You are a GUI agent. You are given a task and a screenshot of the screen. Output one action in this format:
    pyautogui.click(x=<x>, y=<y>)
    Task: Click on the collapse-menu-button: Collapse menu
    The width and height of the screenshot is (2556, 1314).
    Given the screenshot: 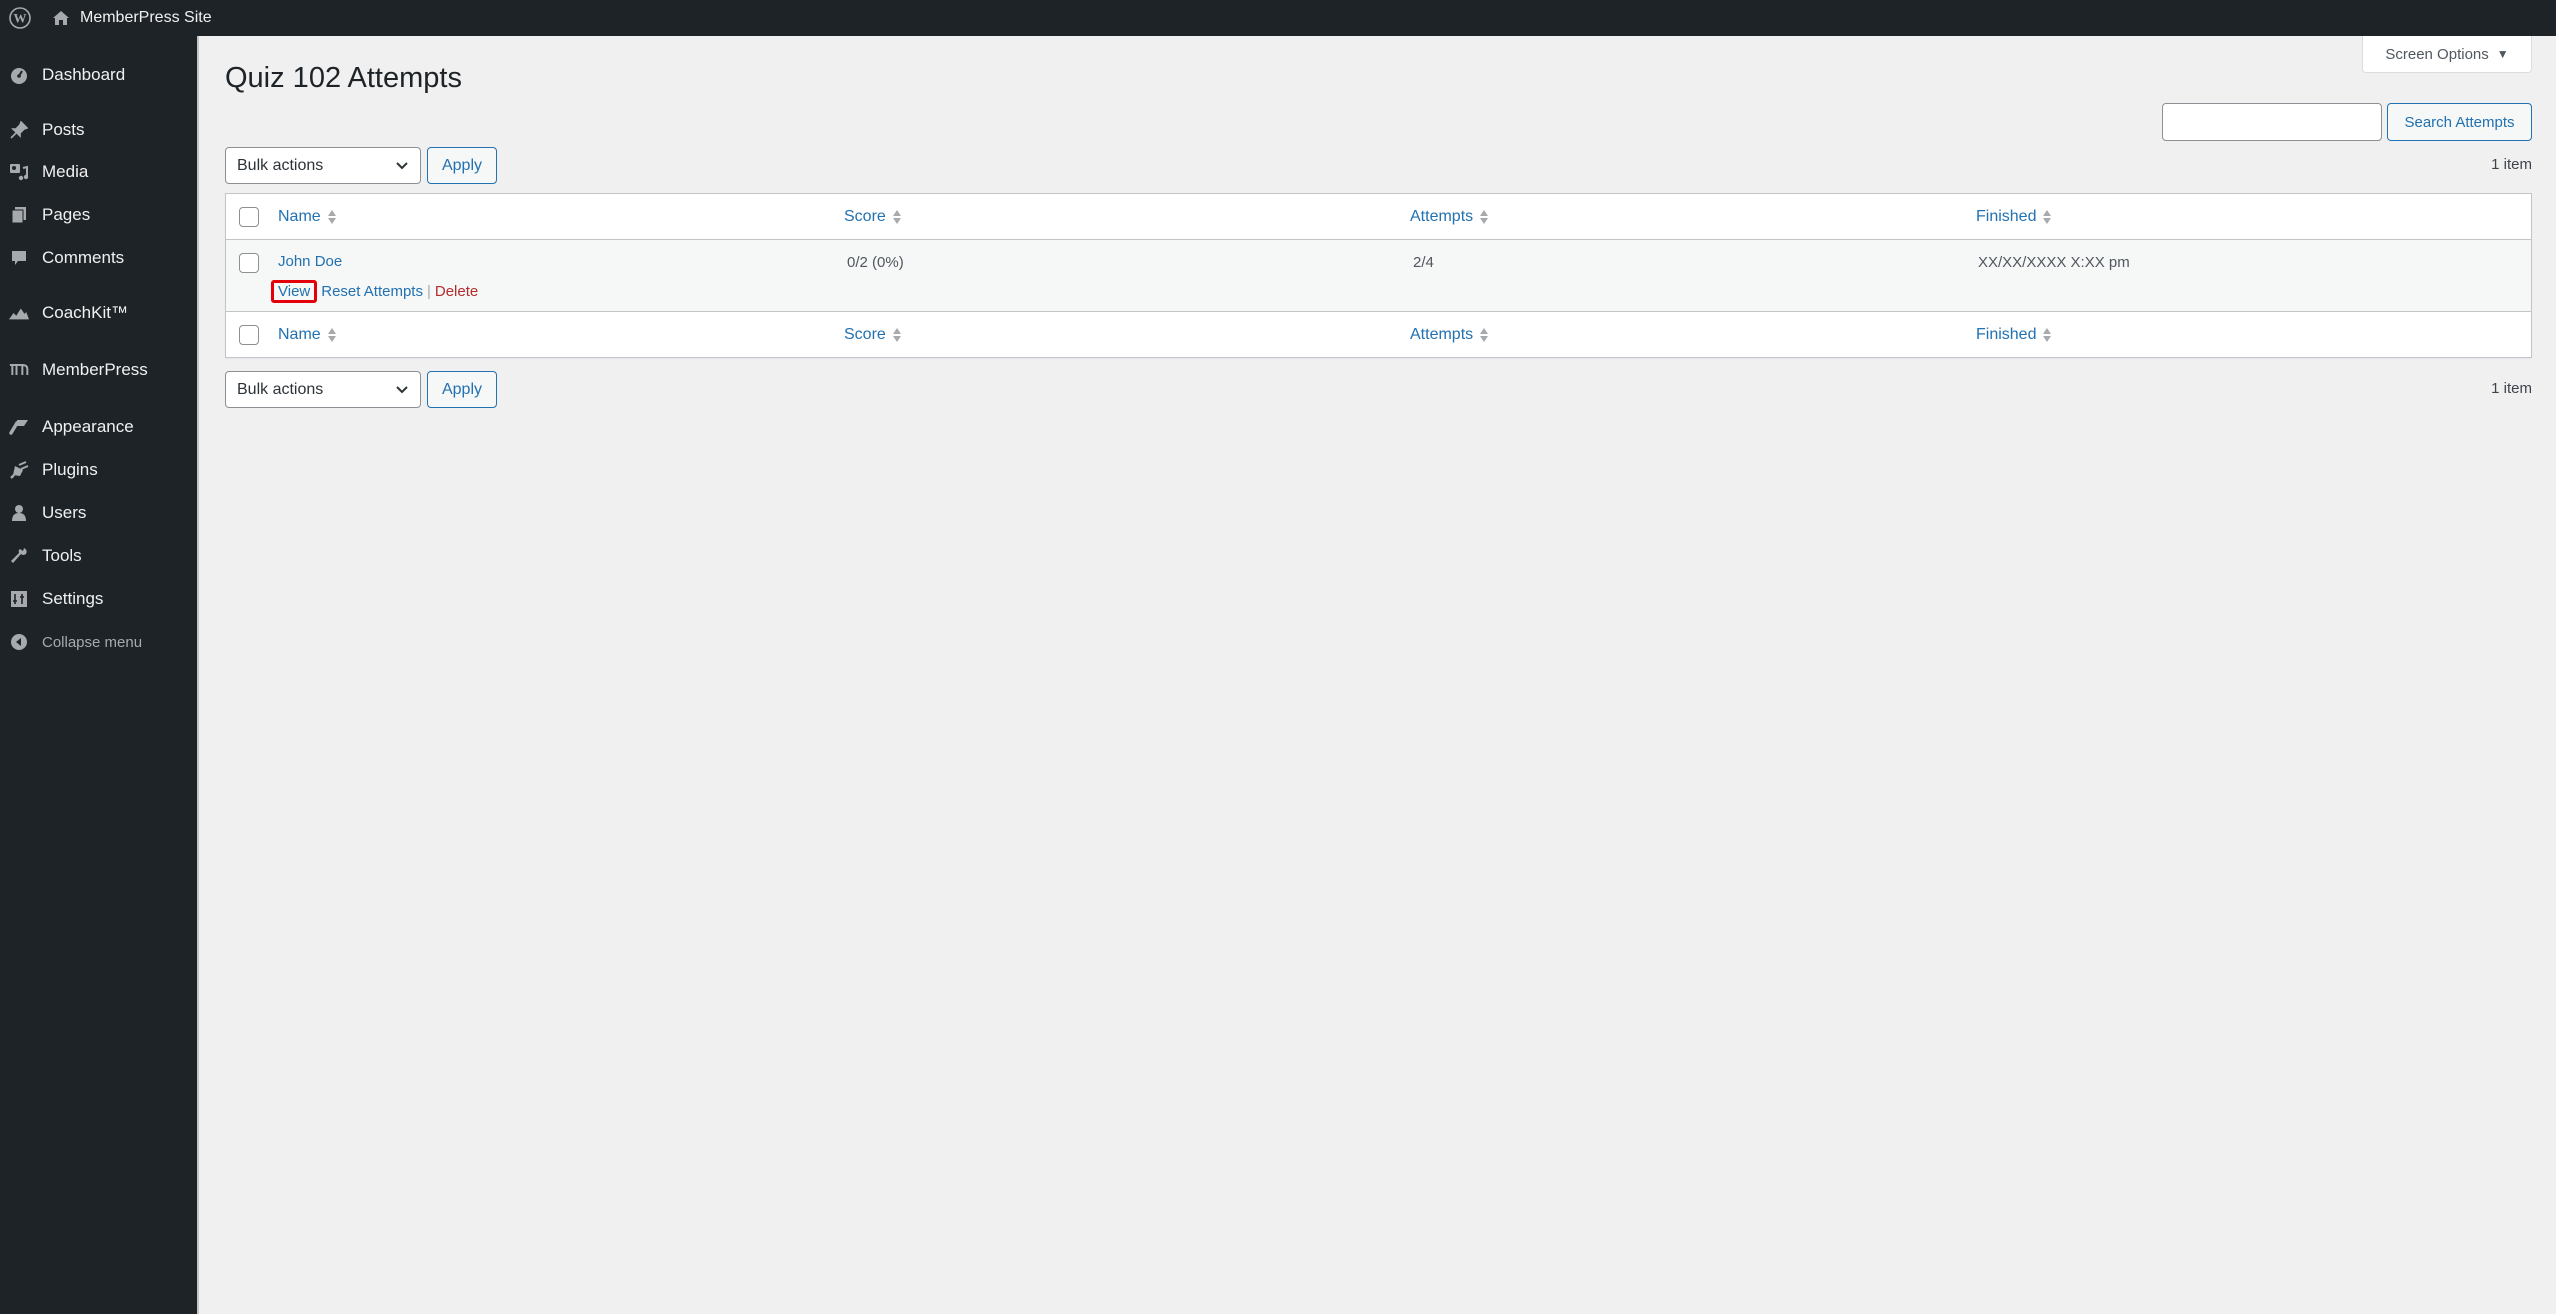 What is the action you would take?
    pyautogui.click(x=98, y=642)
    